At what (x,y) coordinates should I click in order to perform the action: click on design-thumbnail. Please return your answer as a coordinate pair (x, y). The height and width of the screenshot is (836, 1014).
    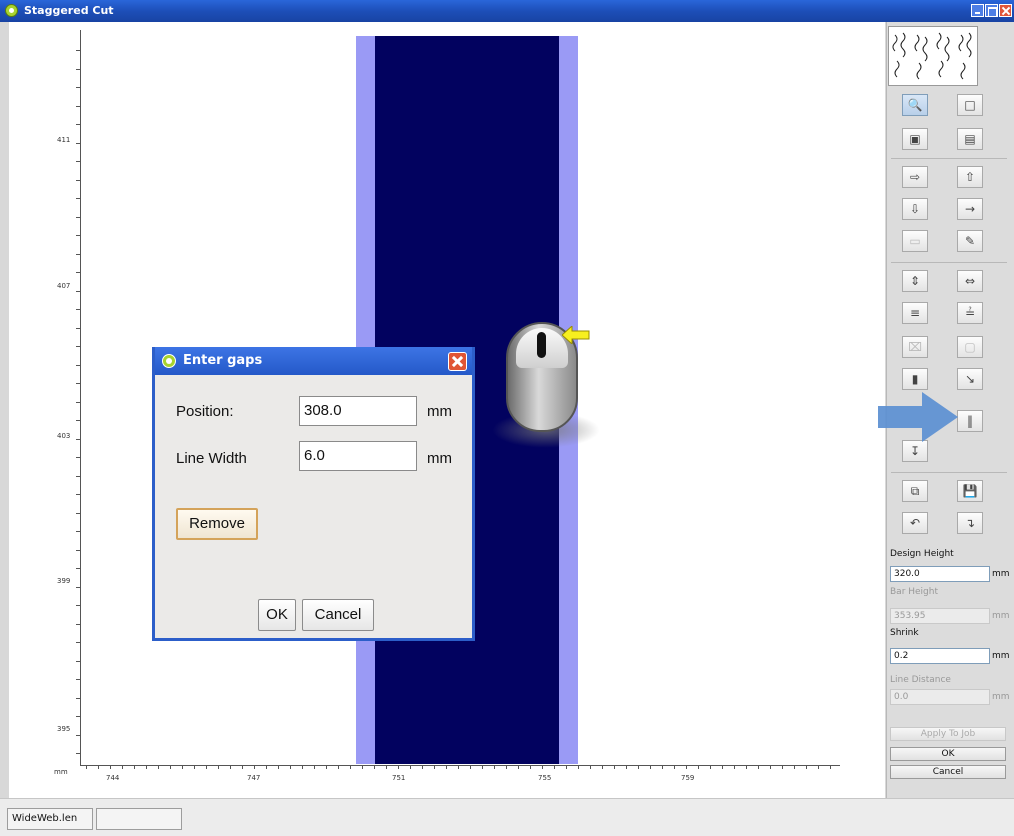
    Looking at the image, I should click on (933, 56).